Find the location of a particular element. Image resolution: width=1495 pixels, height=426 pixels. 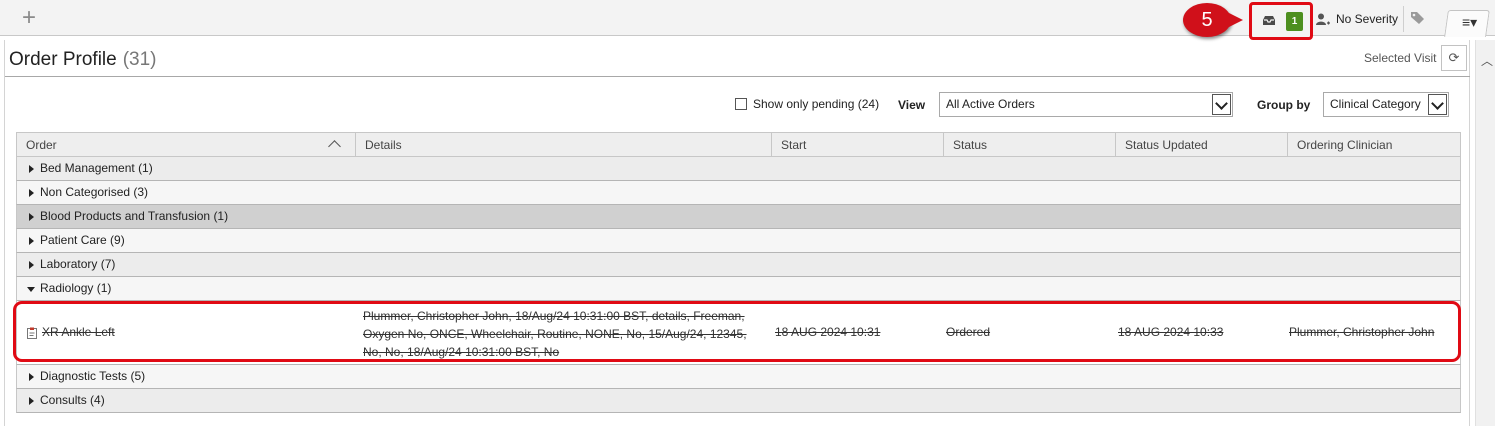

plus-icon: + is located at coordinates (28, 17).